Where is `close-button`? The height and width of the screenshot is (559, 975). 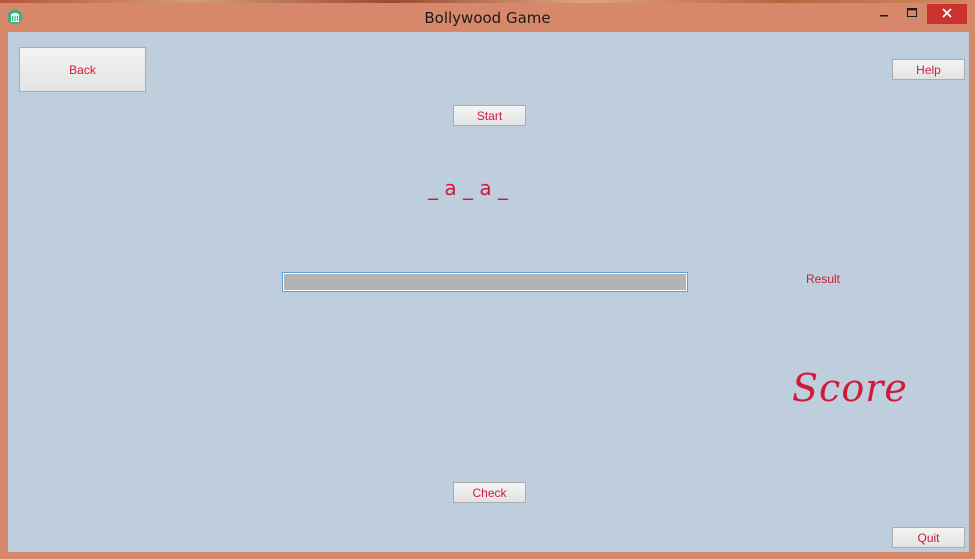
close-button is located at coordinates (947, 14).